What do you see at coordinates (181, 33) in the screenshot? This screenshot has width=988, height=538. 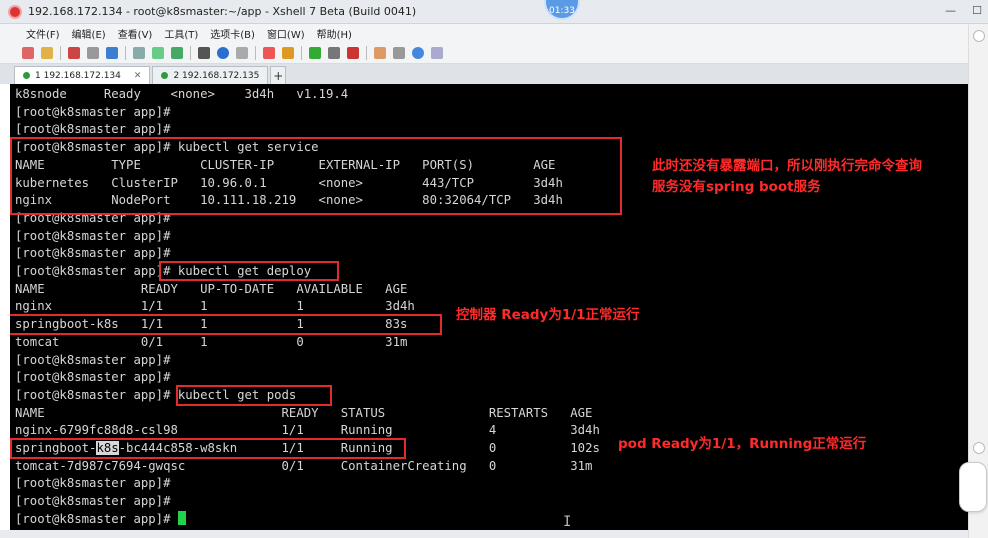 I see `menu-tools: 工具(T)` at bounding box center [181, 33].